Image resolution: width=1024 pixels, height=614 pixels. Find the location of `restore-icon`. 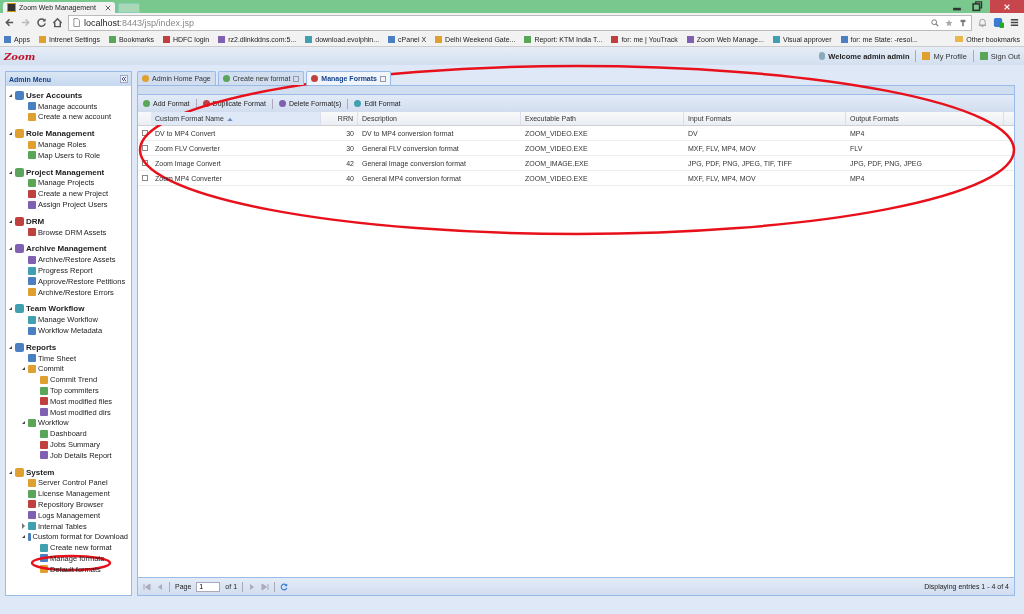

restore-icon is located at coordinates (977, 6).